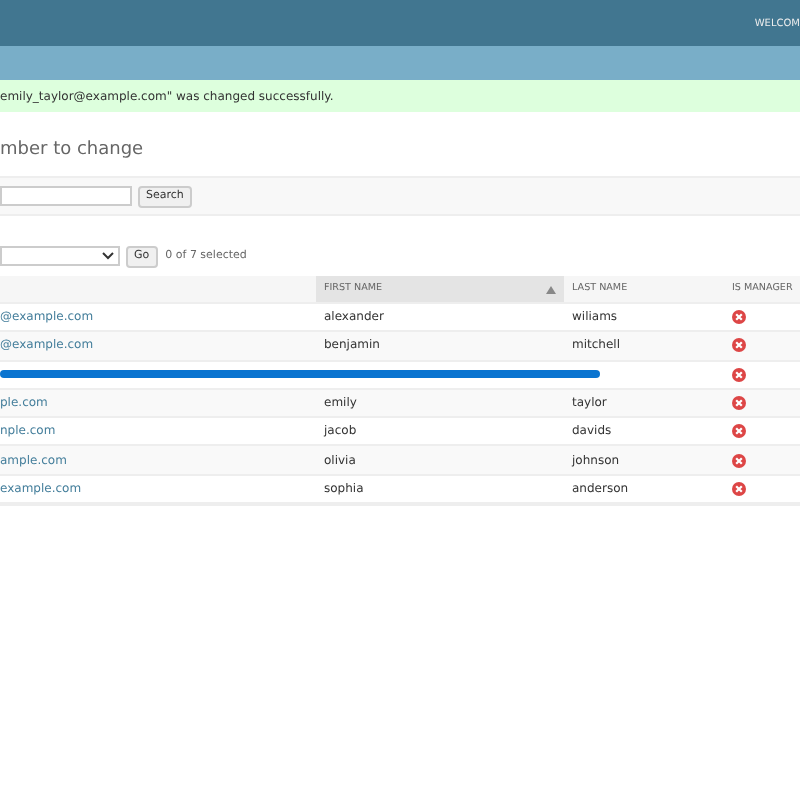  Describe the element at coordinates (108, 256) in the screenshot. I see `chevron-down-icon` at that location.